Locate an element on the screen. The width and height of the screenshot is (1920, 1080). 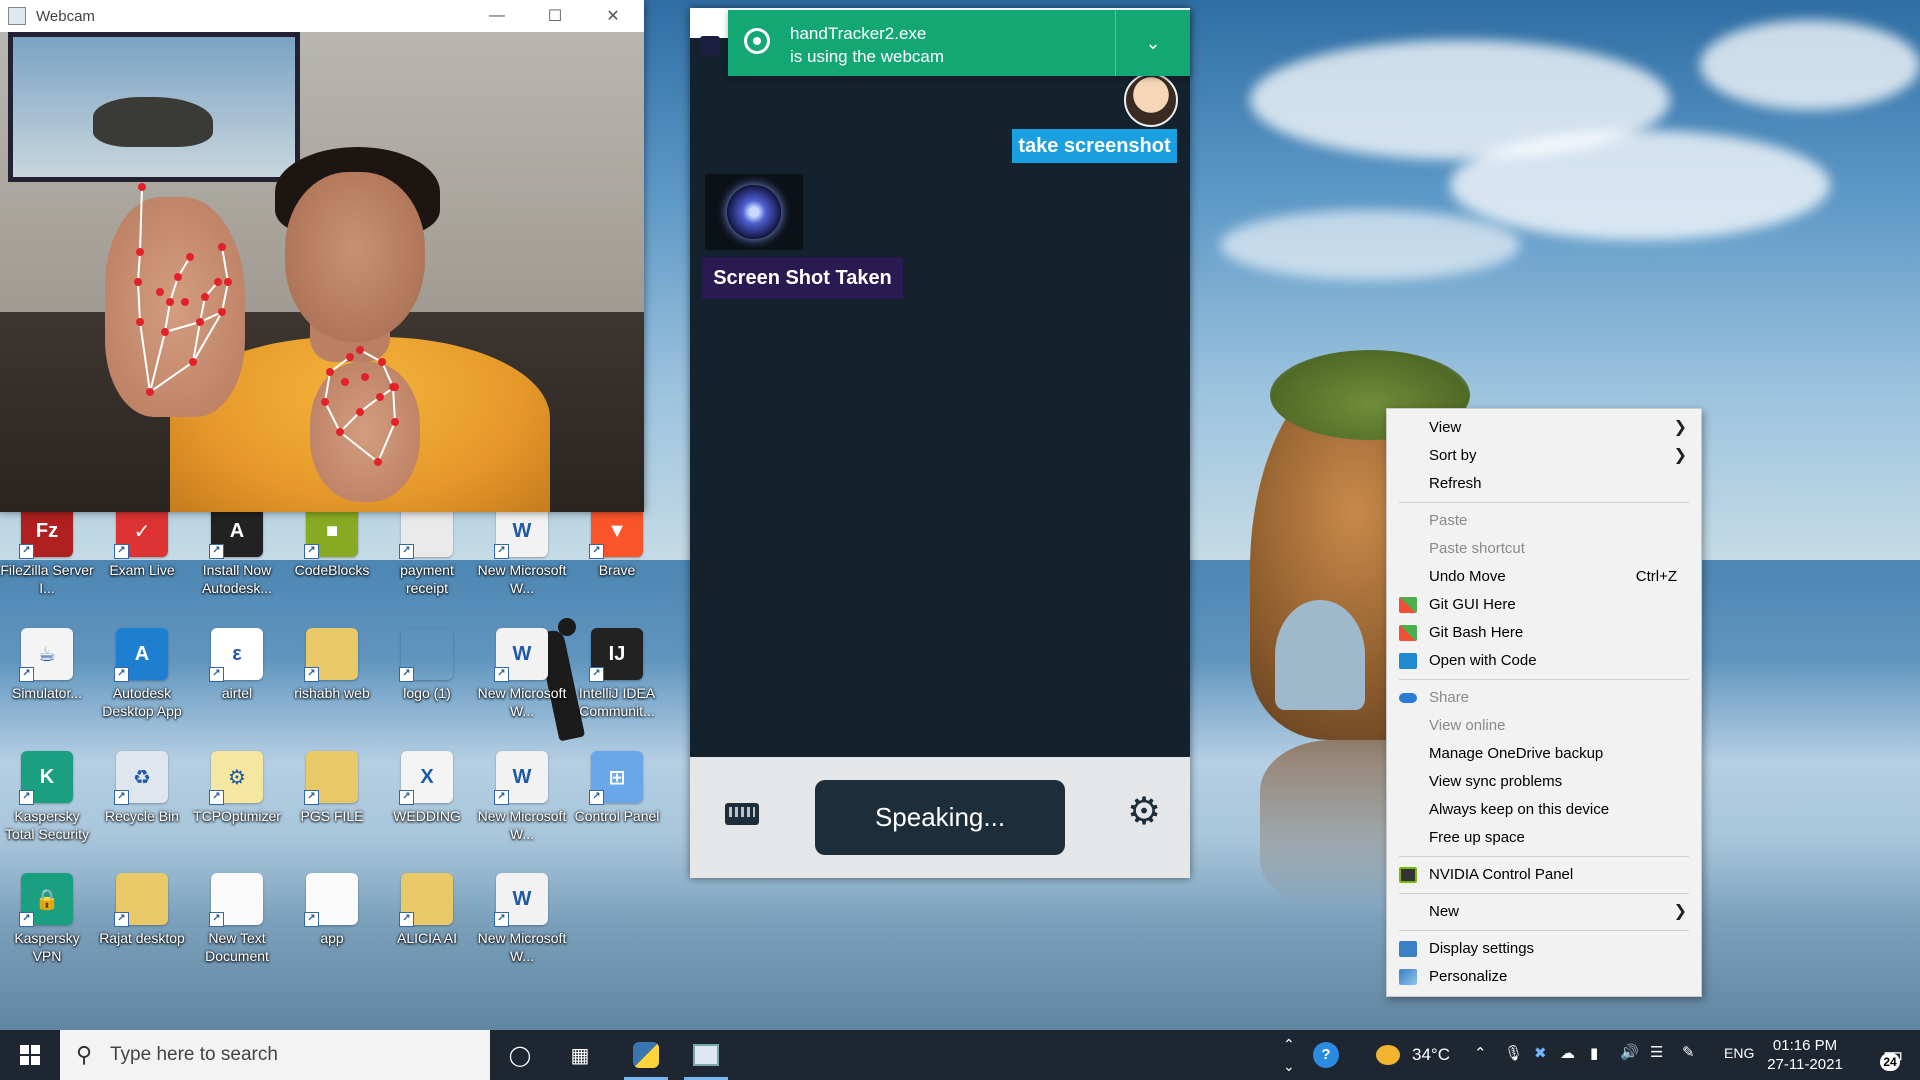
clock-date: 27-11-2021 is located at coordinates (1805, 1064).